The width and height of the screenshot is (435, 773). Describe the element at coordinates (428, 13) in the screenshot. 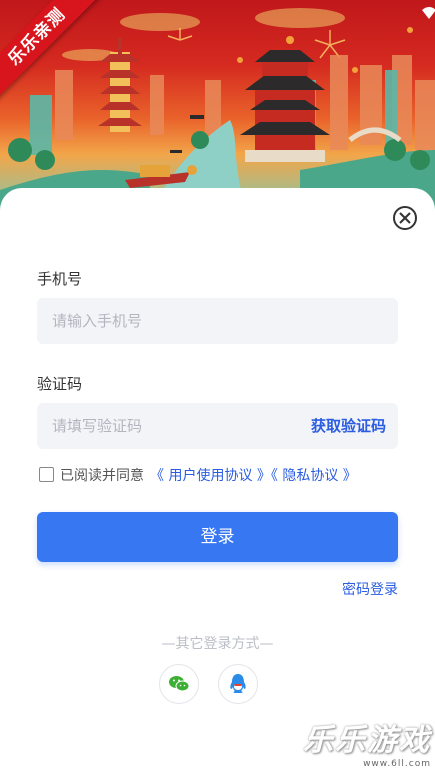

I see `wifi-icon` at that location.